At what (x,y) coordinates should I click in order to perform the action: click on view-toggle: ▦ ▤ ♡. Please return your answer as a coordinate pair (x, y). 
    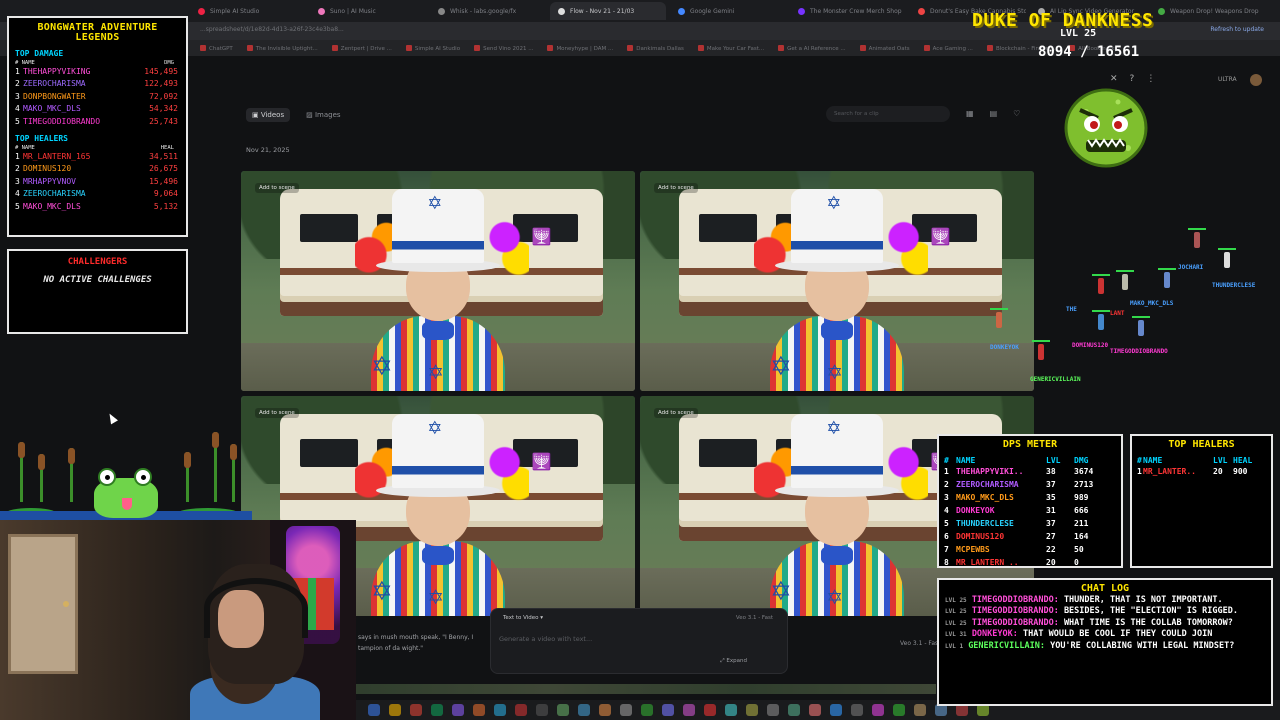
    Looking at the image, I should click on (993, 113).